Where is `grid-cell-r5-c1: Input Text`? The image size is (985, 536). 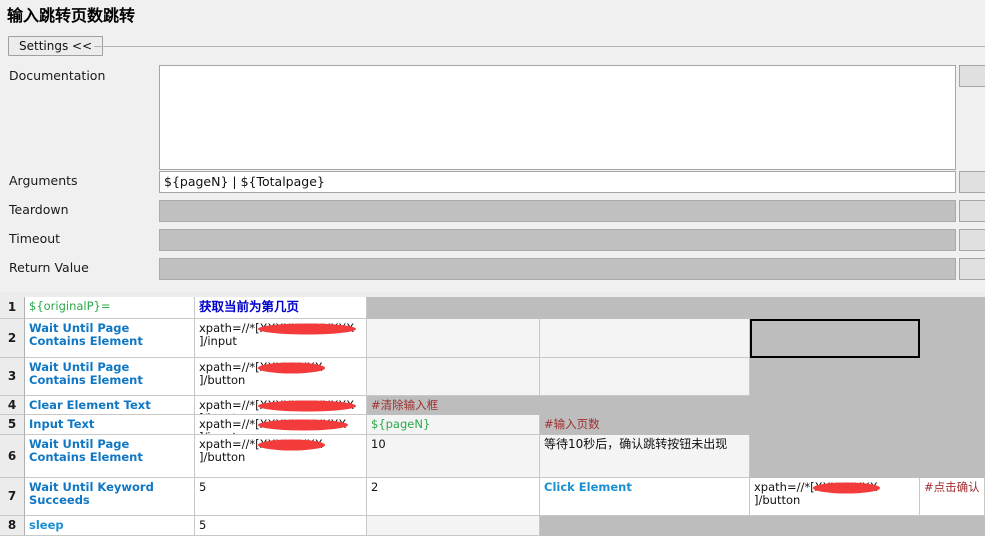 grid-cell-r5-c1: Input Text is located at coordinates (110, 425).